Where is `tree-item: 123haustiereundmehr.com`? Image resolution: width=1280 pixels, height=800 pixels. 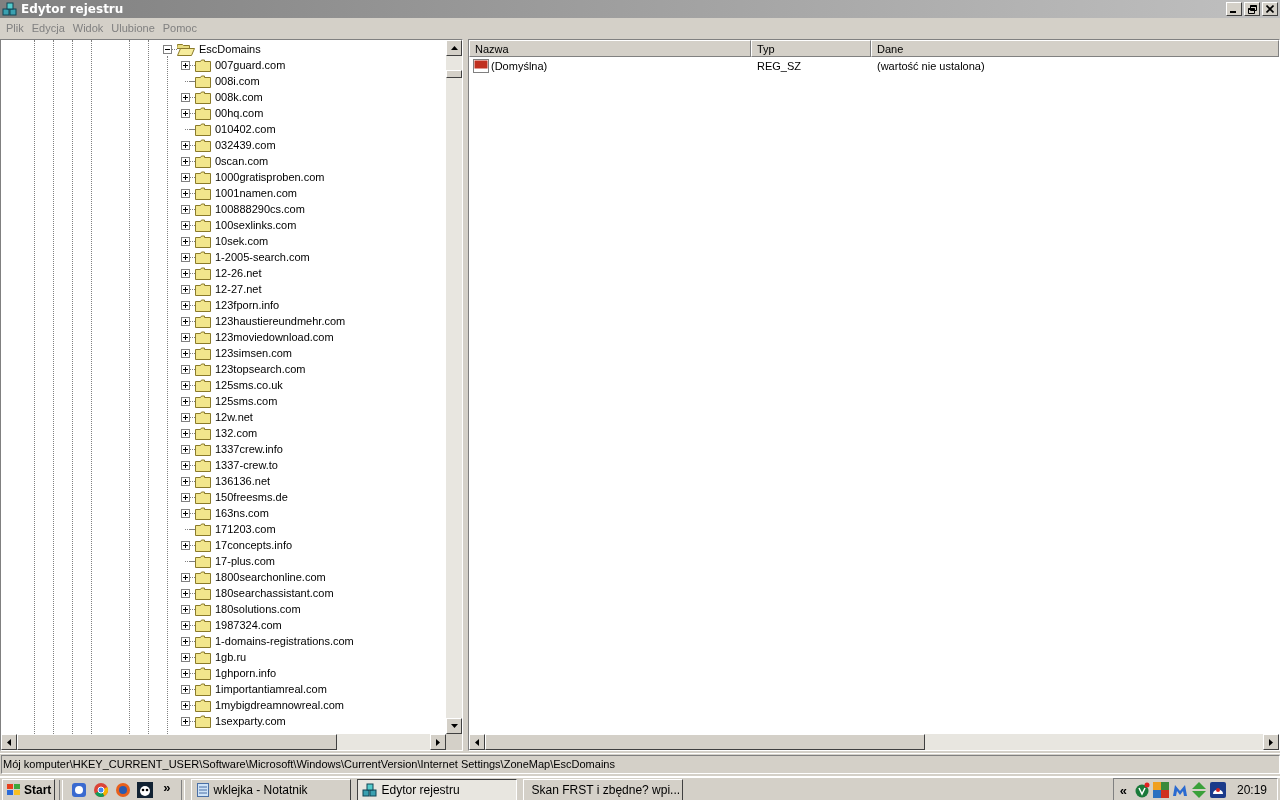 tree-item: 123haustiereundmehr.com is located at coordinates (280, 321).